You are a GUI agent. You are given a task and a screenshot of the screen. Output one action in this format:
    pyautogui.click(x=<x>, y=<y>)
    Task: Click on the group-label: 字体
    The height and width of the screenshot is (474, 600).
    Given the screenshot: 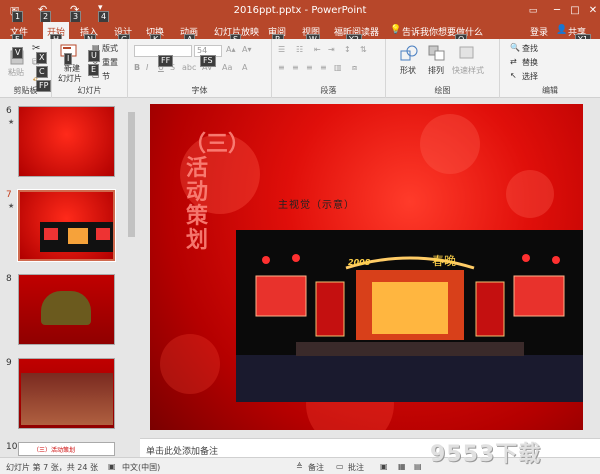 What is the action you would take?
    pyautogui.click(x=199, y=90)
    